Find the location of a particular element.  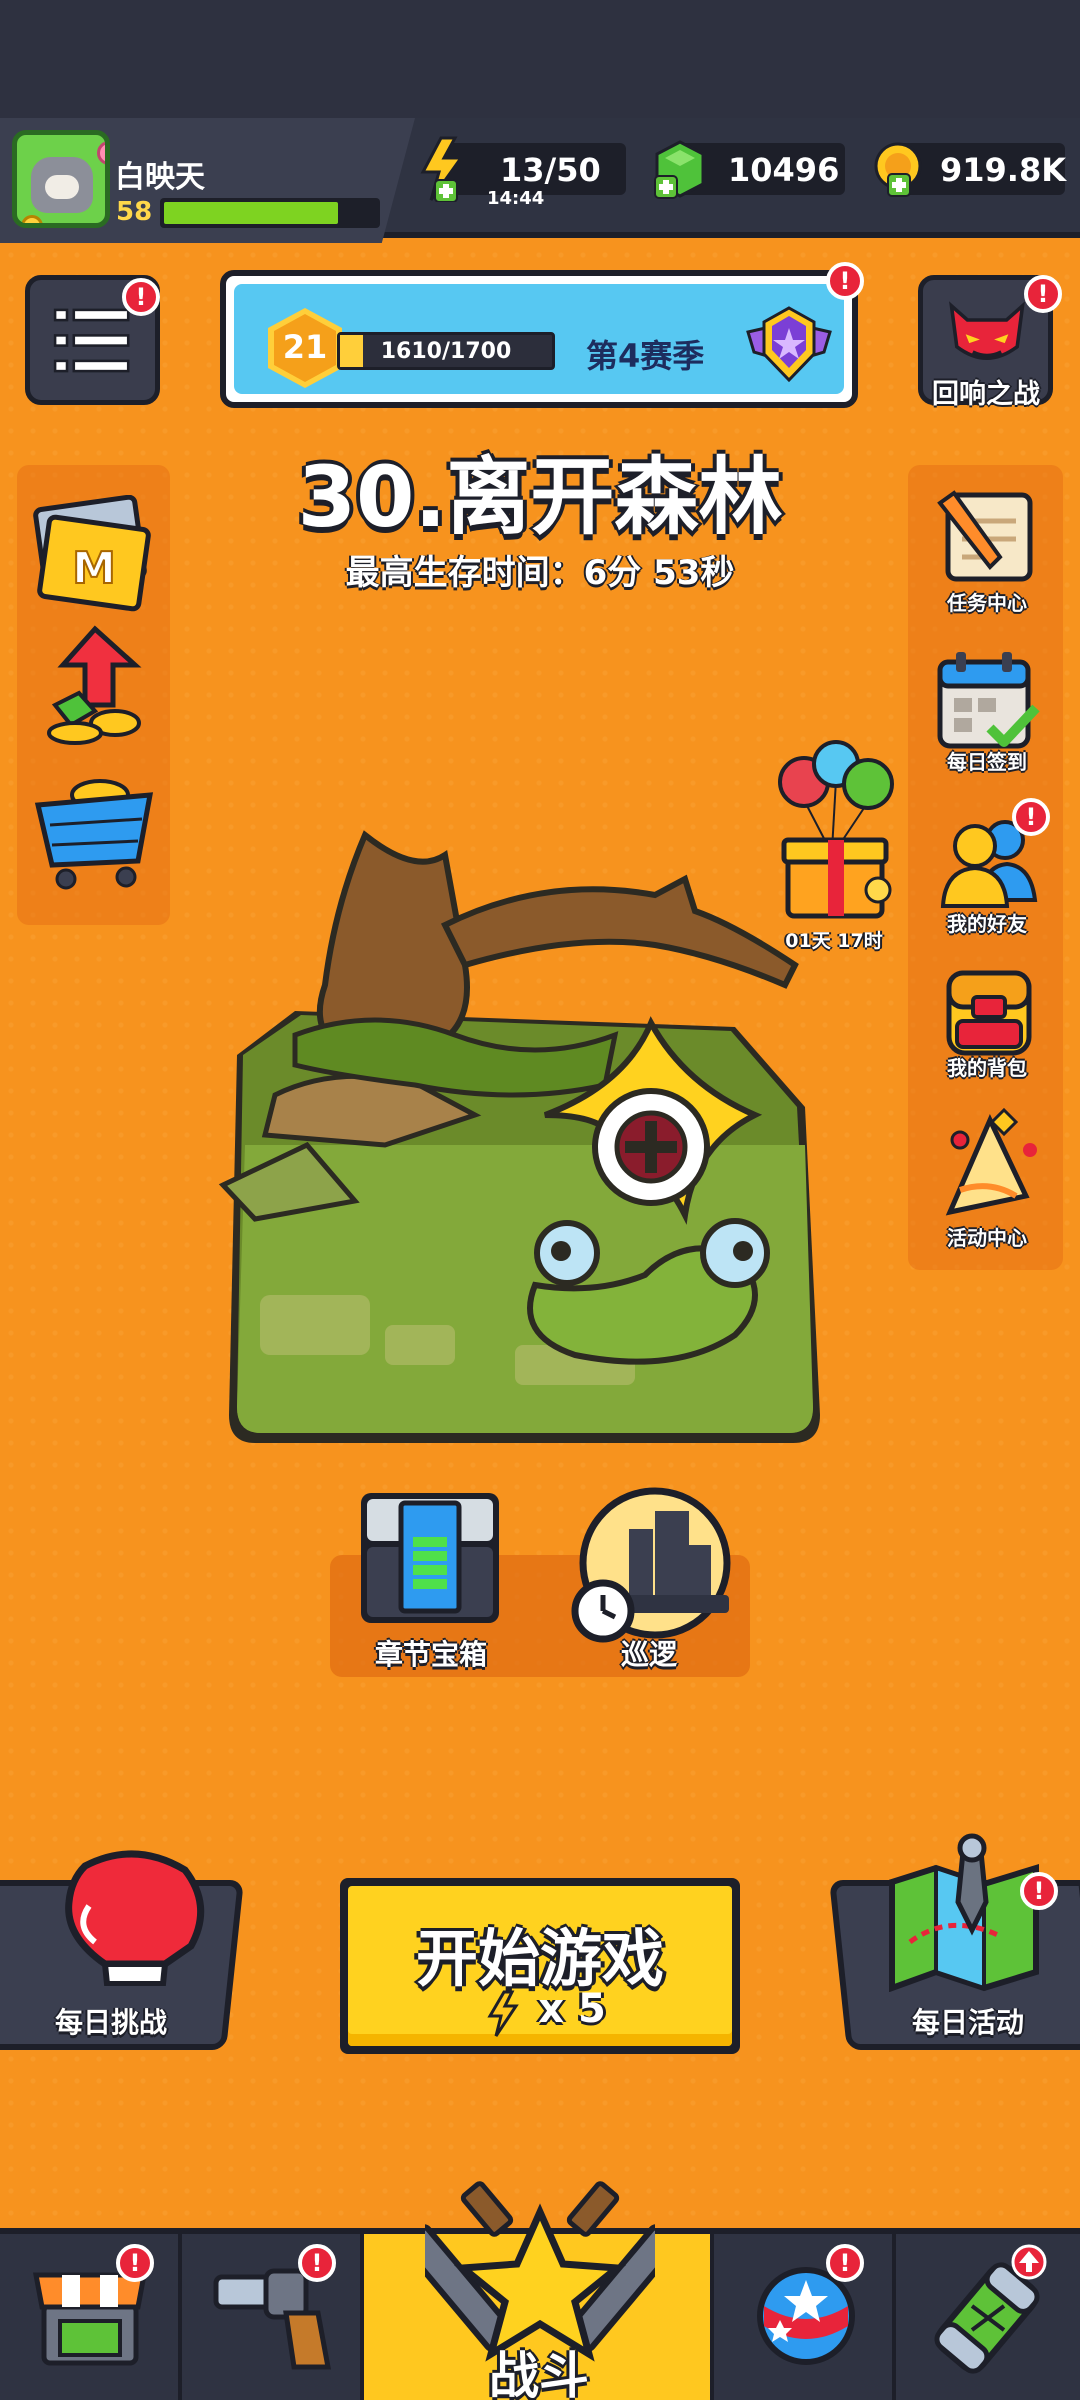

friends-label: 我的好友 is located at coordinates (987, 924).